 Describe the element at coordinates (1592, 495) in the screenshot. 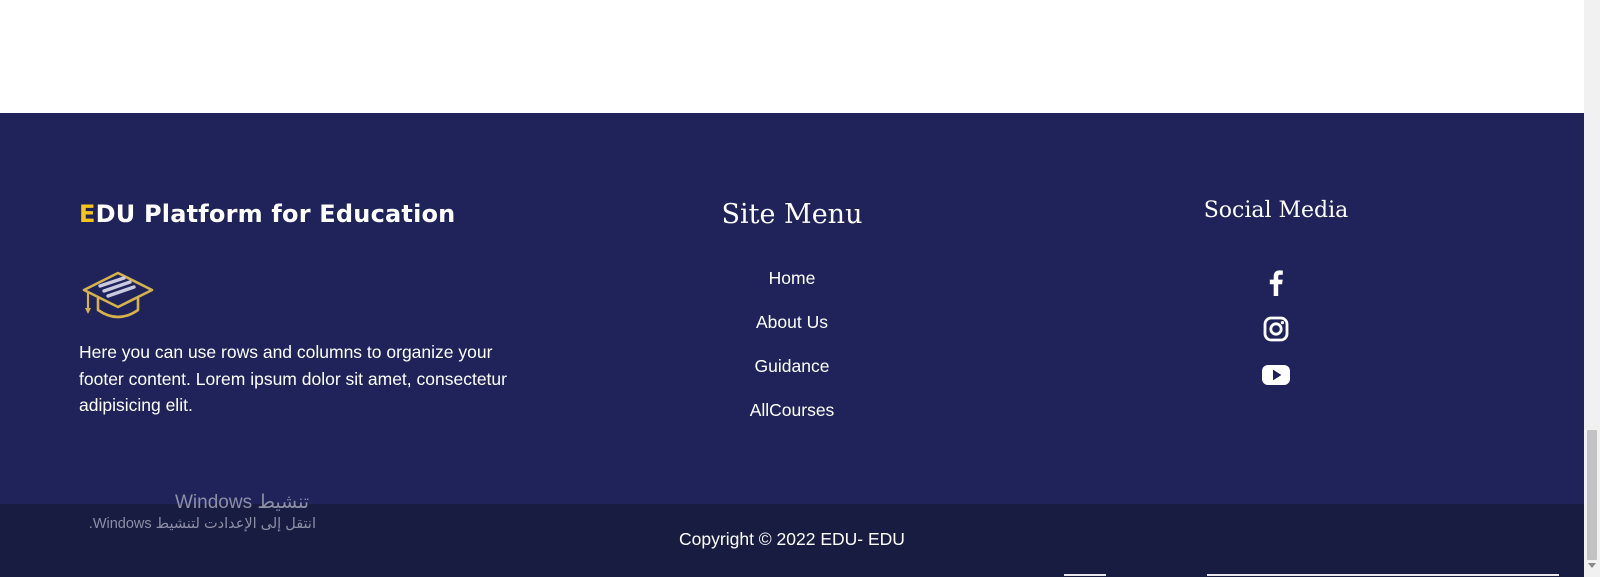

I see `scrollbar-thumb` at that location.